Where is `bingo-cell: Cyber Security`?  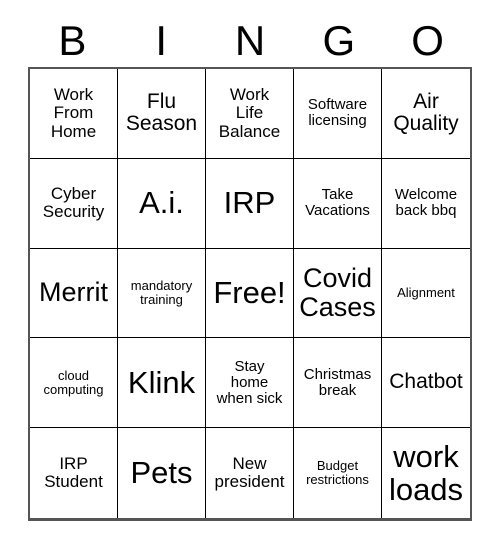 bingo-cell: Cyber Security is located at coordinates (74, 203).